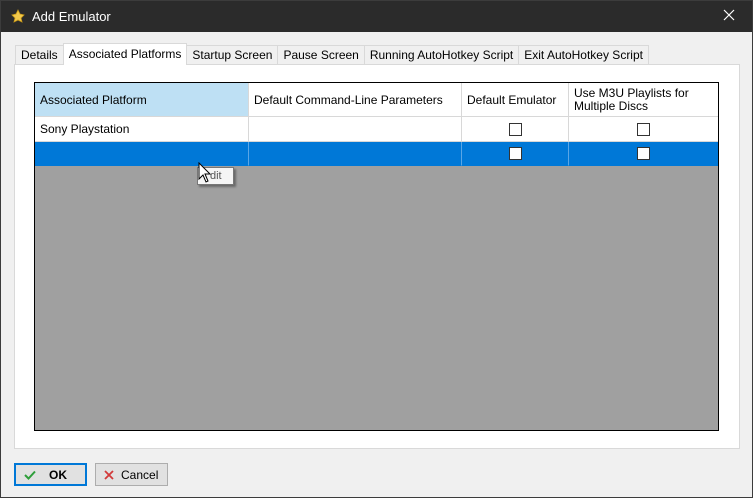 Image resolution: width=753 pixels, height=498 pixels. Describe the element at coordinates (18, 16) in the screenshot. I see `app-icon` at that location.